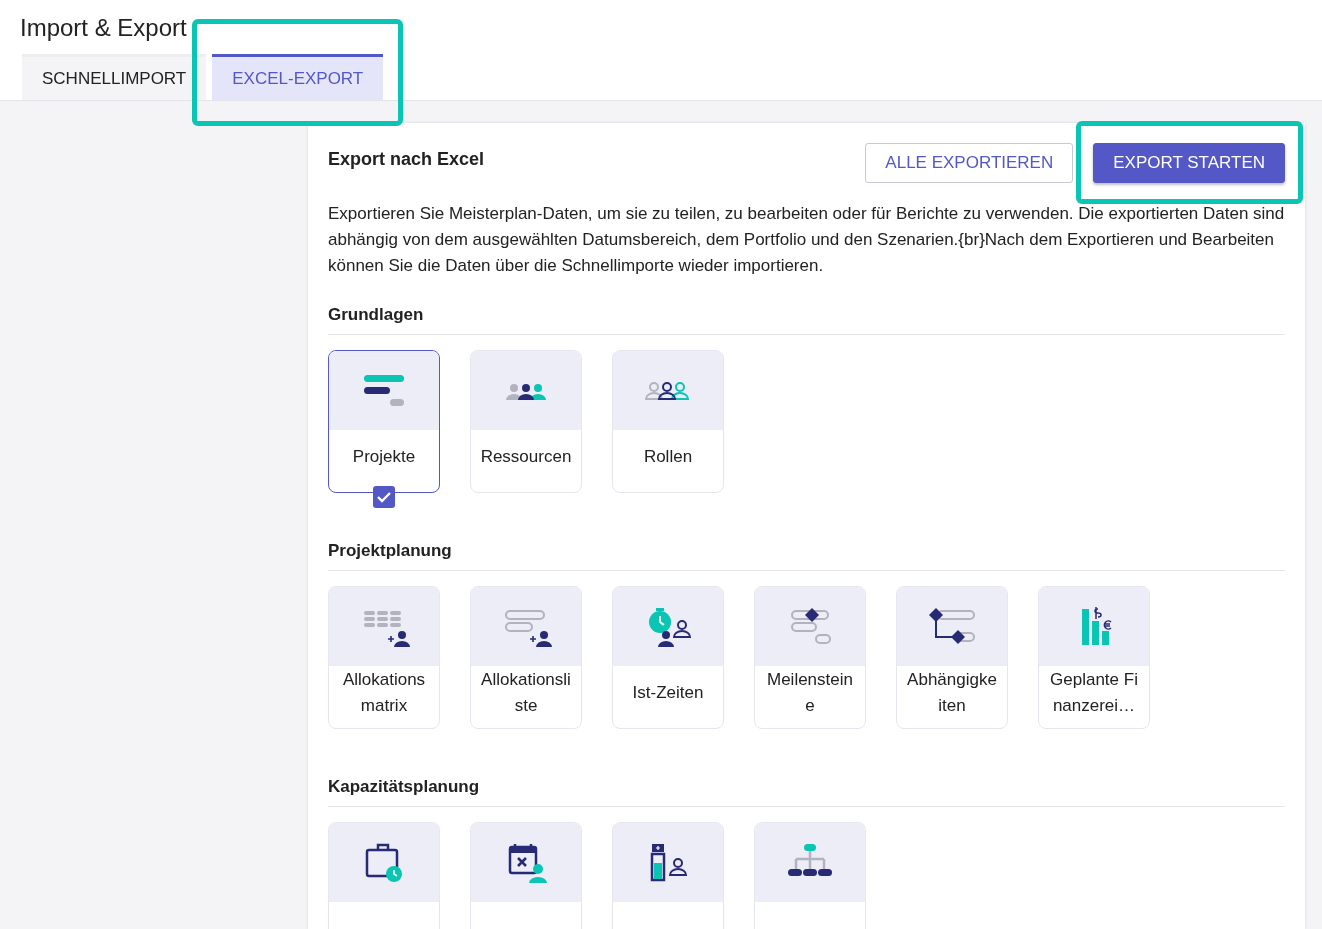  I want to click on card-label: Allokationsmatrix, so click(384, 693).